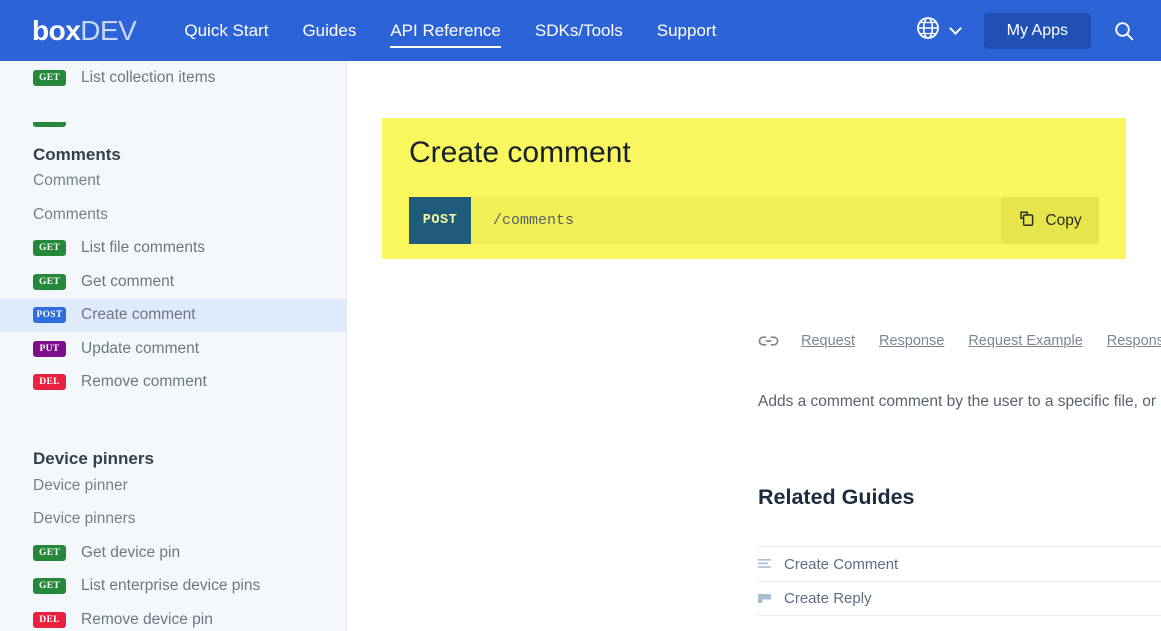 This screenshot has width=1161, height=631. Describe the element at coordinates (520, 152) in the screenshot. I see `page-title: Create comment` at that location.